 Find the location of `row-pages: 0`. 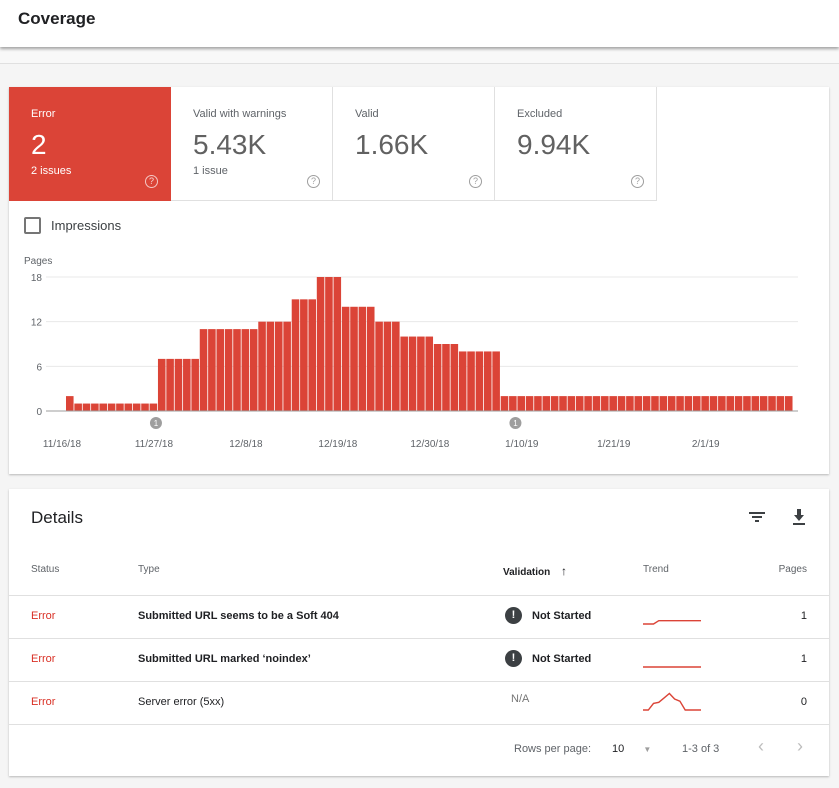

row-pages: 0 is located at coordinates (803, 702).